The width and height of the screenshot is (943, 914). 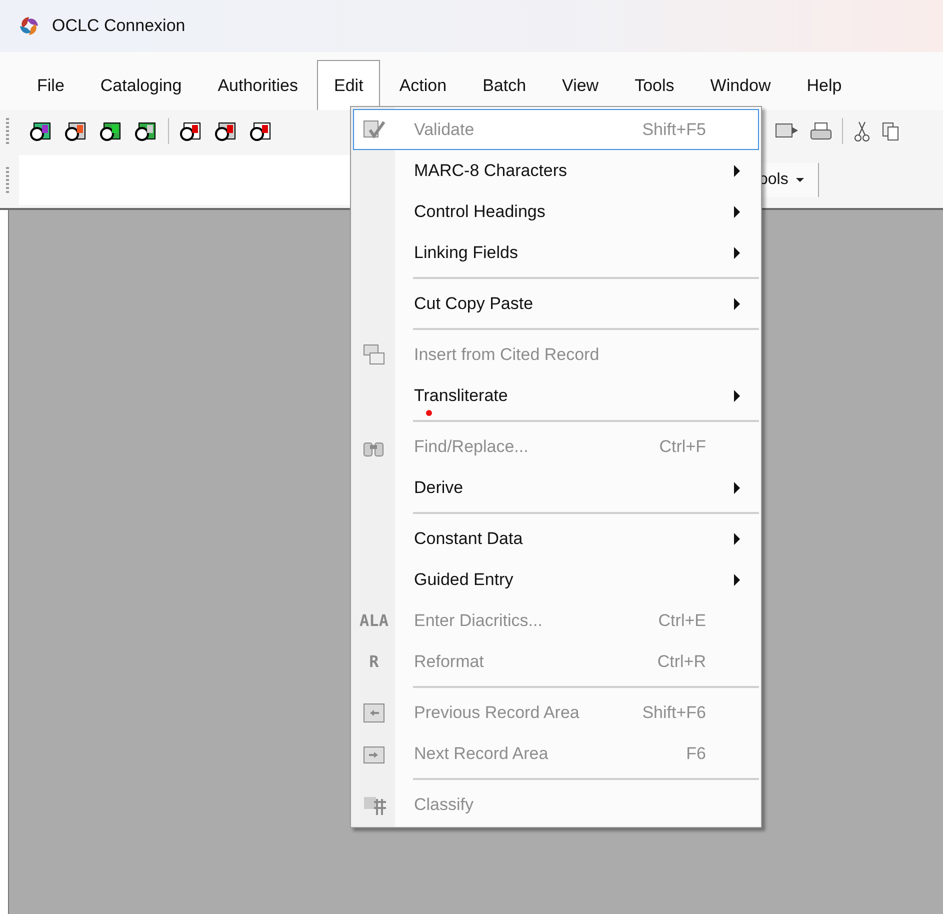 What do you see at coordinates (556, 487) in the screenshot?
I see `menu-item: Derive` at bounding box center [556, 487].